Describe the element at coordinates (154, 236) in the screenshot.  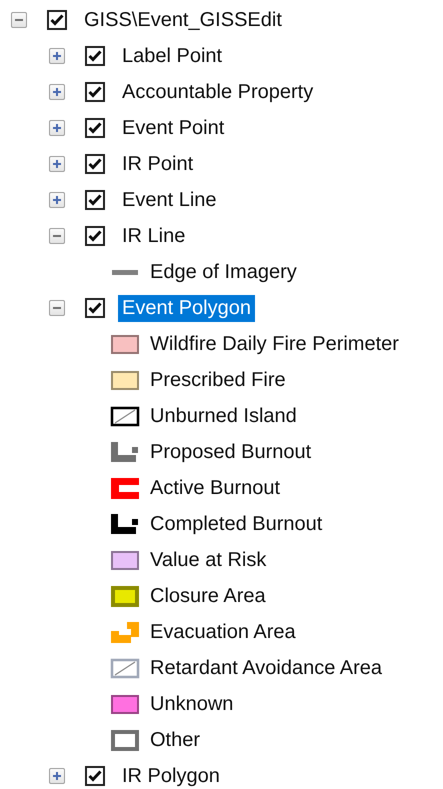
I see `layer-label: IR Line` at that location.